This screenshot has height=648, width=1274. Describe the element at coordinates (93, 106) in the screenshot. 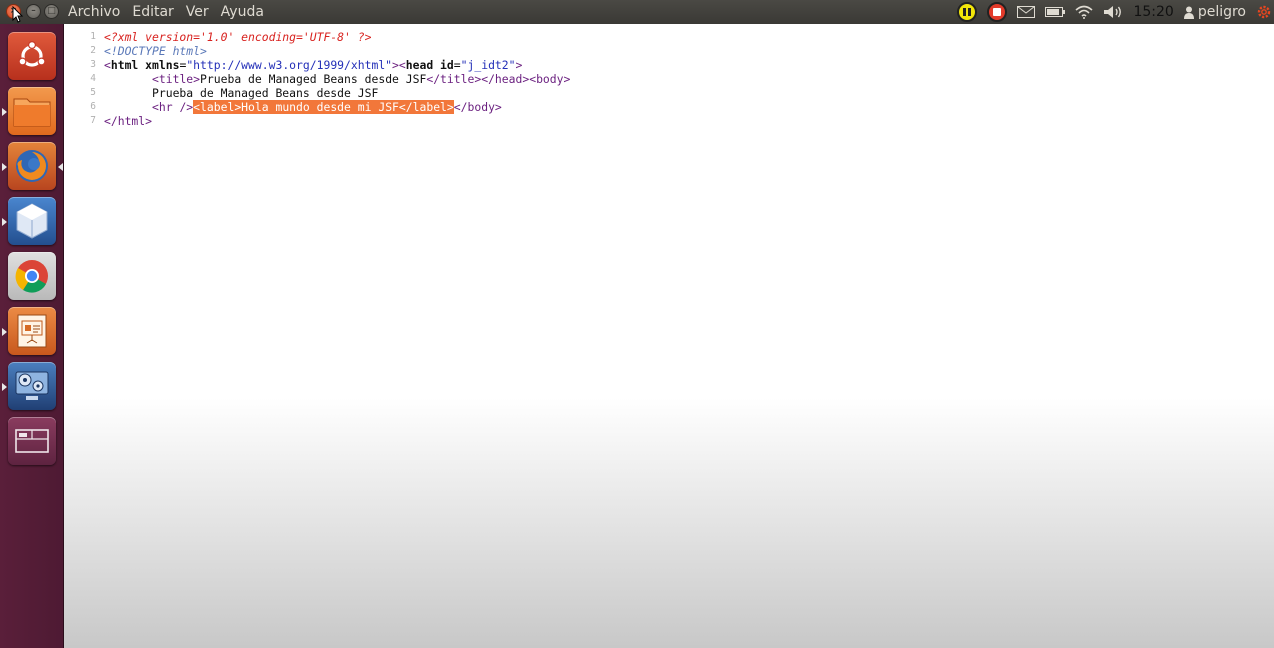

I see `line-number: 6` at that location.